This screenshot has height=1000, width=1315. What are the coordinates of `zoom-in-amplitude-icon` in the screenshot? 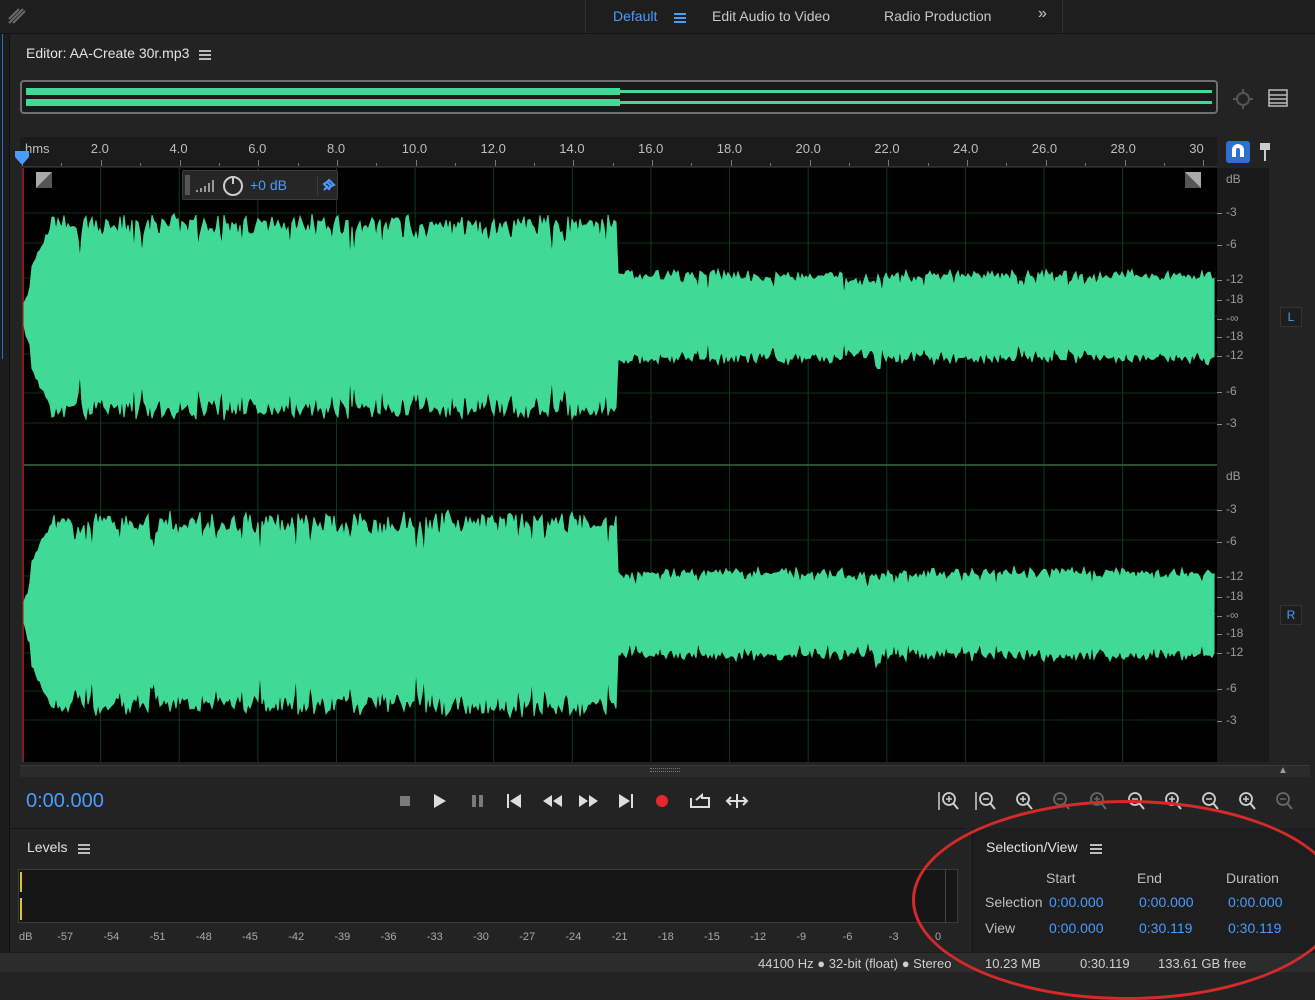 It's located at (949, 801).